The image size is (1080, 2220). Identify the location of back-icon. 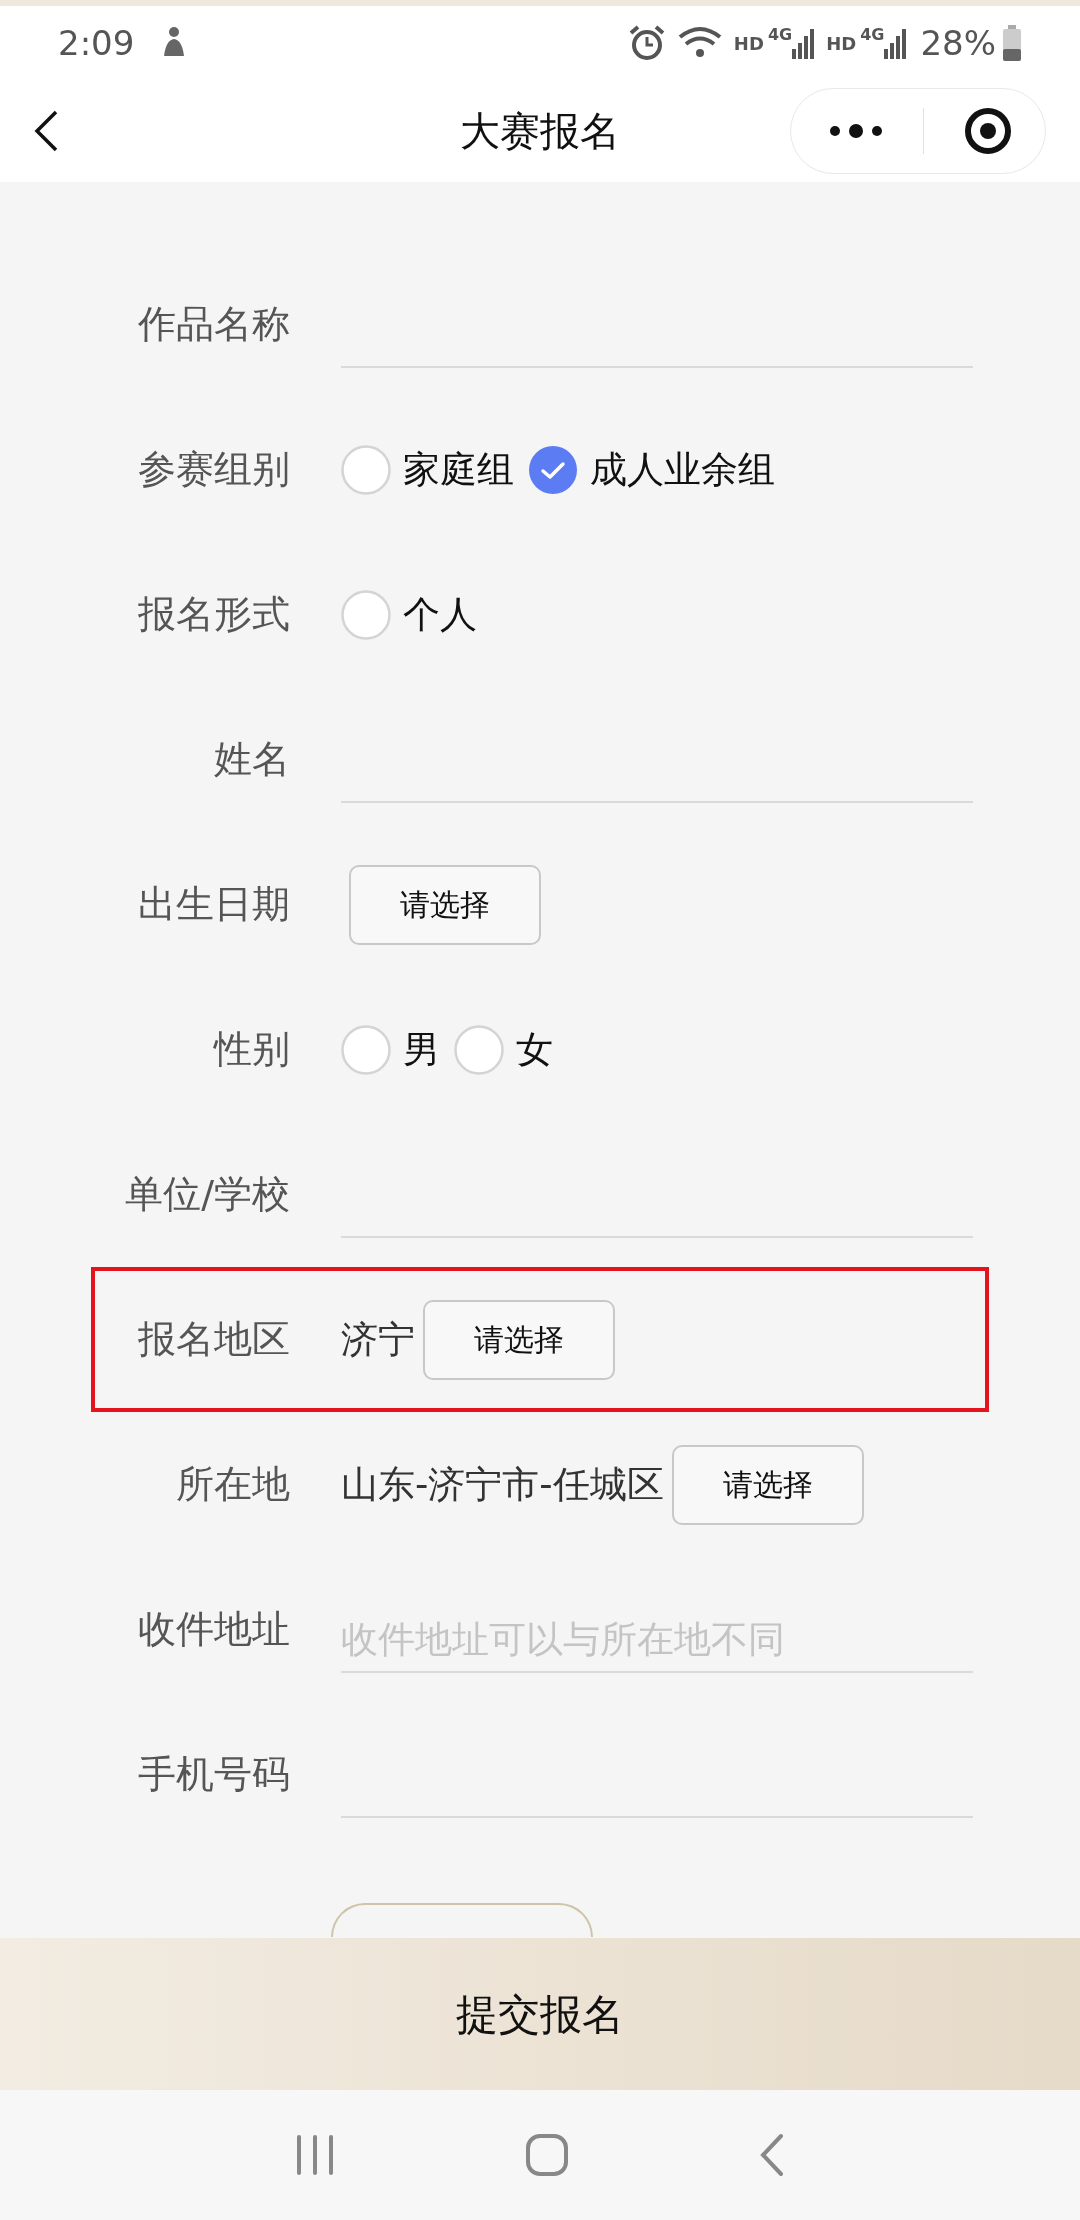
(46, 131).